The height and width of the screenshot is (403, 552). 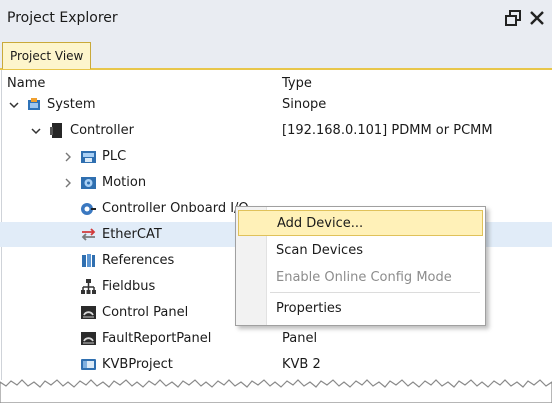 What do you see at coordinates (137, 364) in the screenshot?
I see `tree-item-label: KVBProject` at bounding box center [137, 364].